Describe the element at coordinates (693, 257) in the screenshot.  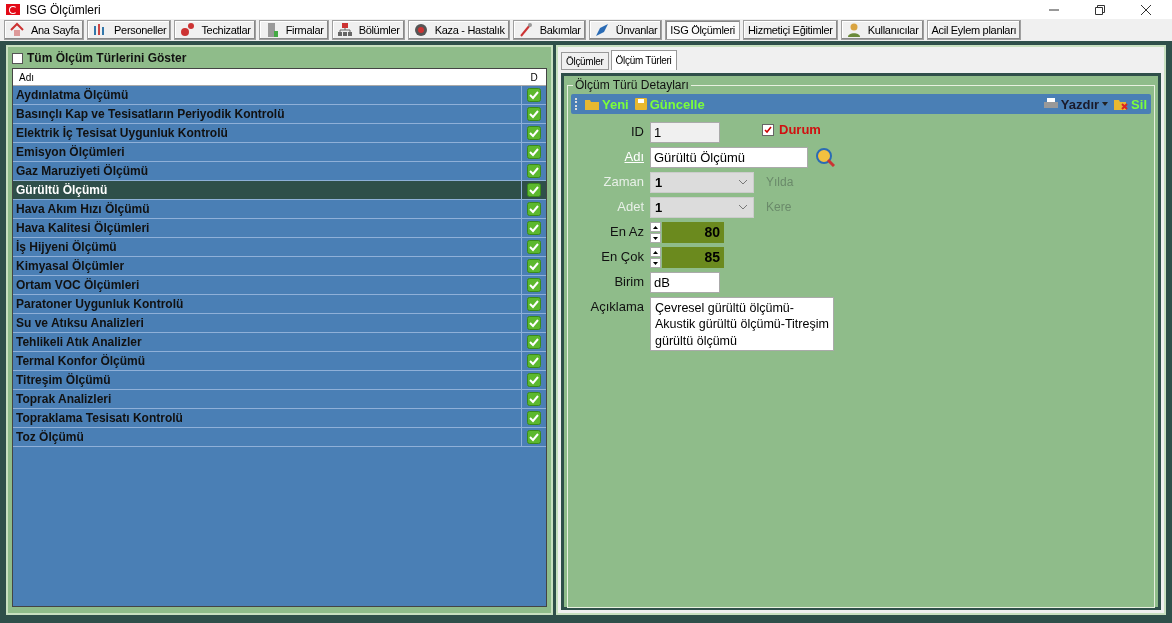
I see `number-field: 85` at that location.